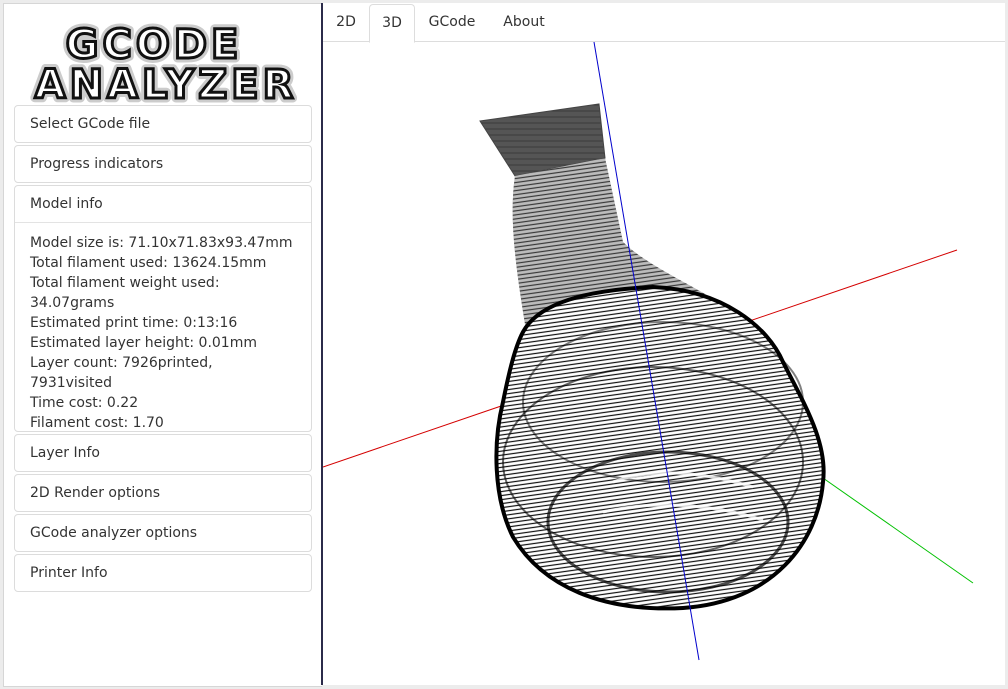 This screenshot has width=1008, height=689. What do you see at coordinates (134, 323) in the screenshot?
I see `estimated-print-time-text: Estimated print time: 0:13:16` at bounding box center [134, 323].